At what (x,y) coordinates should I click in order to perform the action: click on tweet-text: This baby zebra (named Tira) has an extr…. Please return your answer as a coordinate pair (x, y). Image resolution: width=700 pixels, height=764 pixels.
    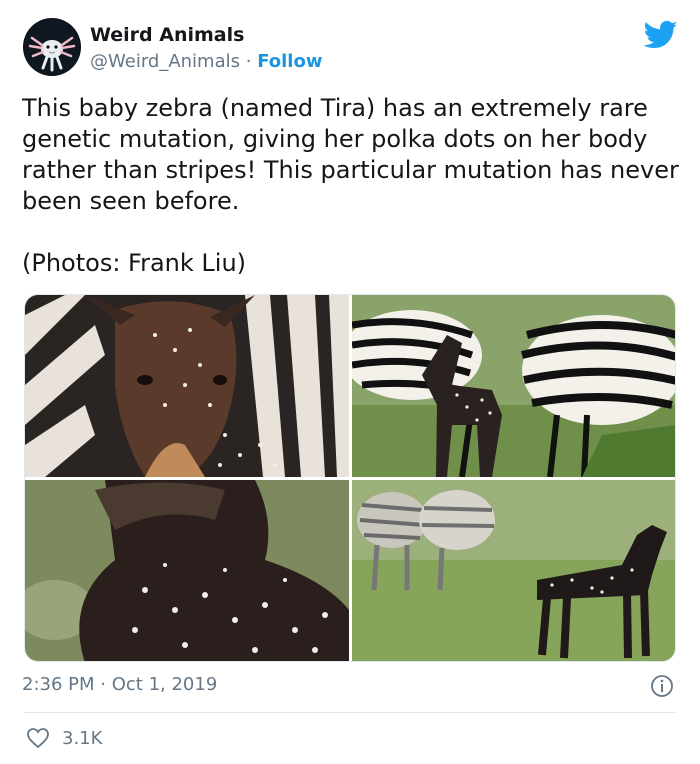
    Looking at the image, I should click on (350, 154).